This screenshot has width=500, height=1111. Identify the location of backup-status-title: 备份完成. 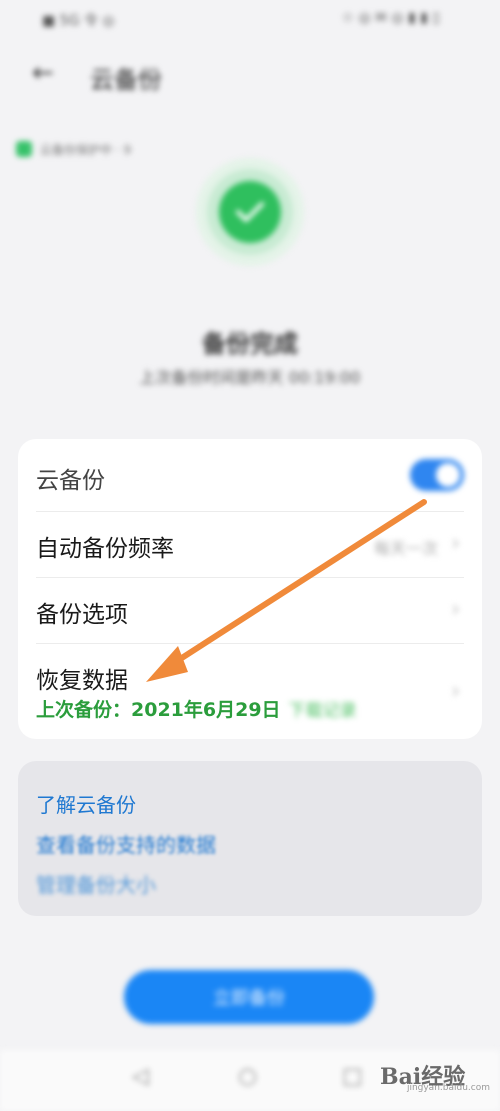
(250, 344).